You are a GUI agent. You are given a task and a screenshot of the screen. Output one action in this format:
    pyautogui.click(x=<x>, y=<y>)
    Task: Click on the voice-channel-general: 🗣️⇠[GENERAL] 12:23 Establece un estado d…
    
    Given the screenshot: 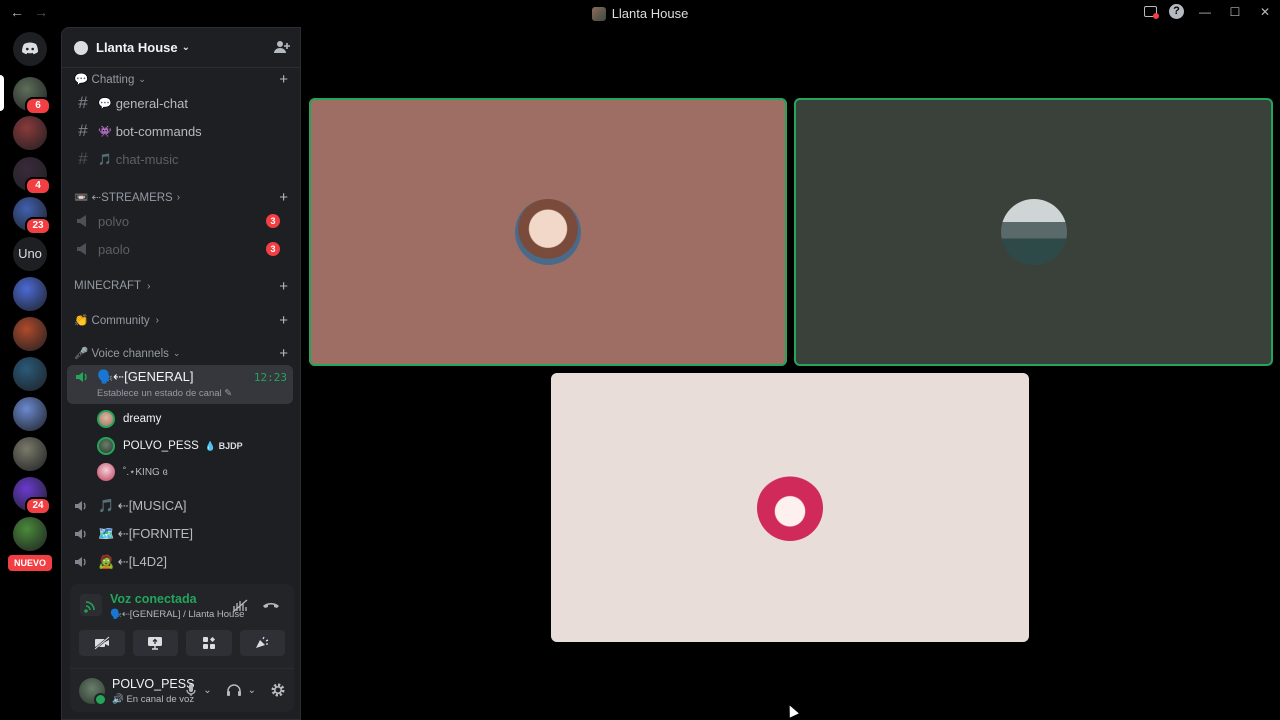 What is the action you would take?
    pyautogui.click(x=180, y=384)
    